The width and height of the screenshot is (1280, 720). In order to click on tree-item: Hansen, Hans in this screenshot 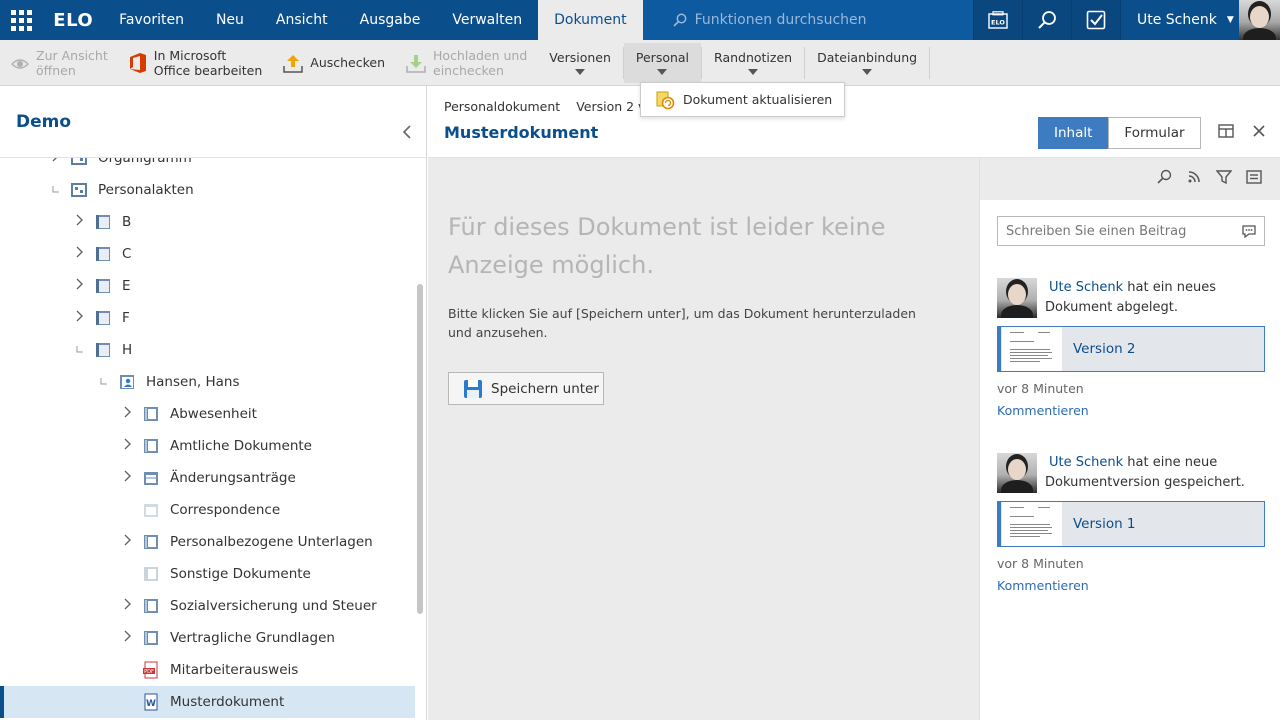, I will do `click(207, 382)`.